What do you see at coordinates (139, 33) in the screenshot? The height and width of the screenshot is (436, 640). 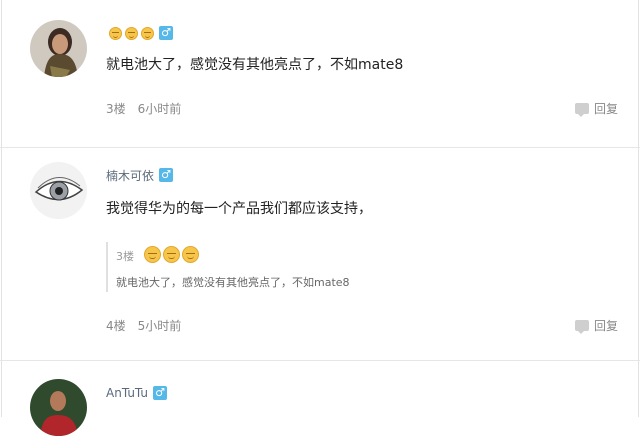 I see `username-row: ♂` at bounding box center [139, 33].